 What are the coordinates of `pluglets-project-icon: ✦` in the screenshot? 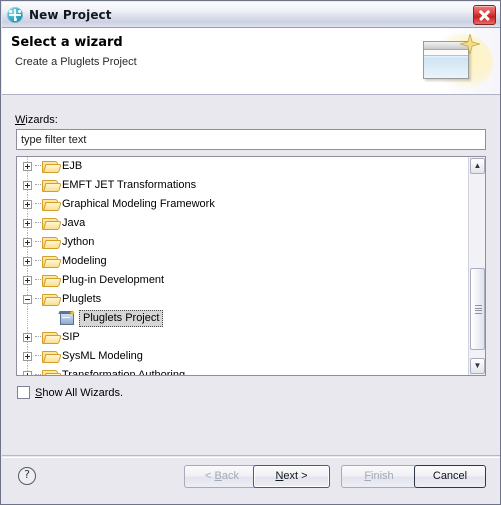 It's located at (67, 317).